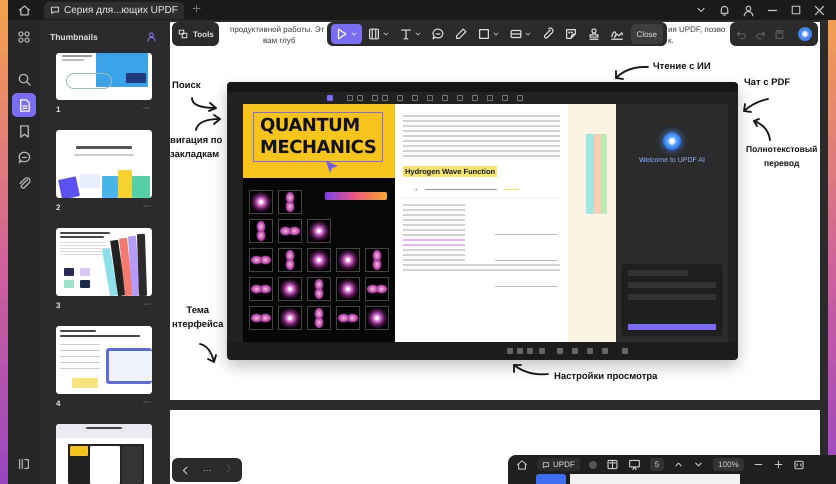 The width and height of the screenshot is (836, 484). What do you see at coordinates (332, 167) in the screenshot?
I see `cursor-icon` at bounding box center [332, 167].